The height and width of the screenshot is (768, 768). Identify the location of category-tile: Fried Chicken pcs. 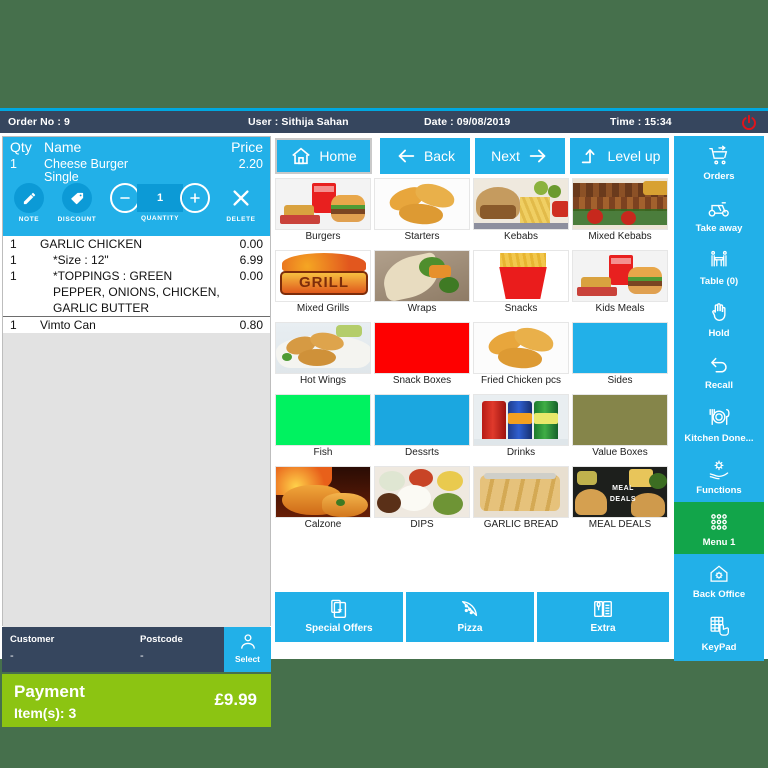
(521, 354).